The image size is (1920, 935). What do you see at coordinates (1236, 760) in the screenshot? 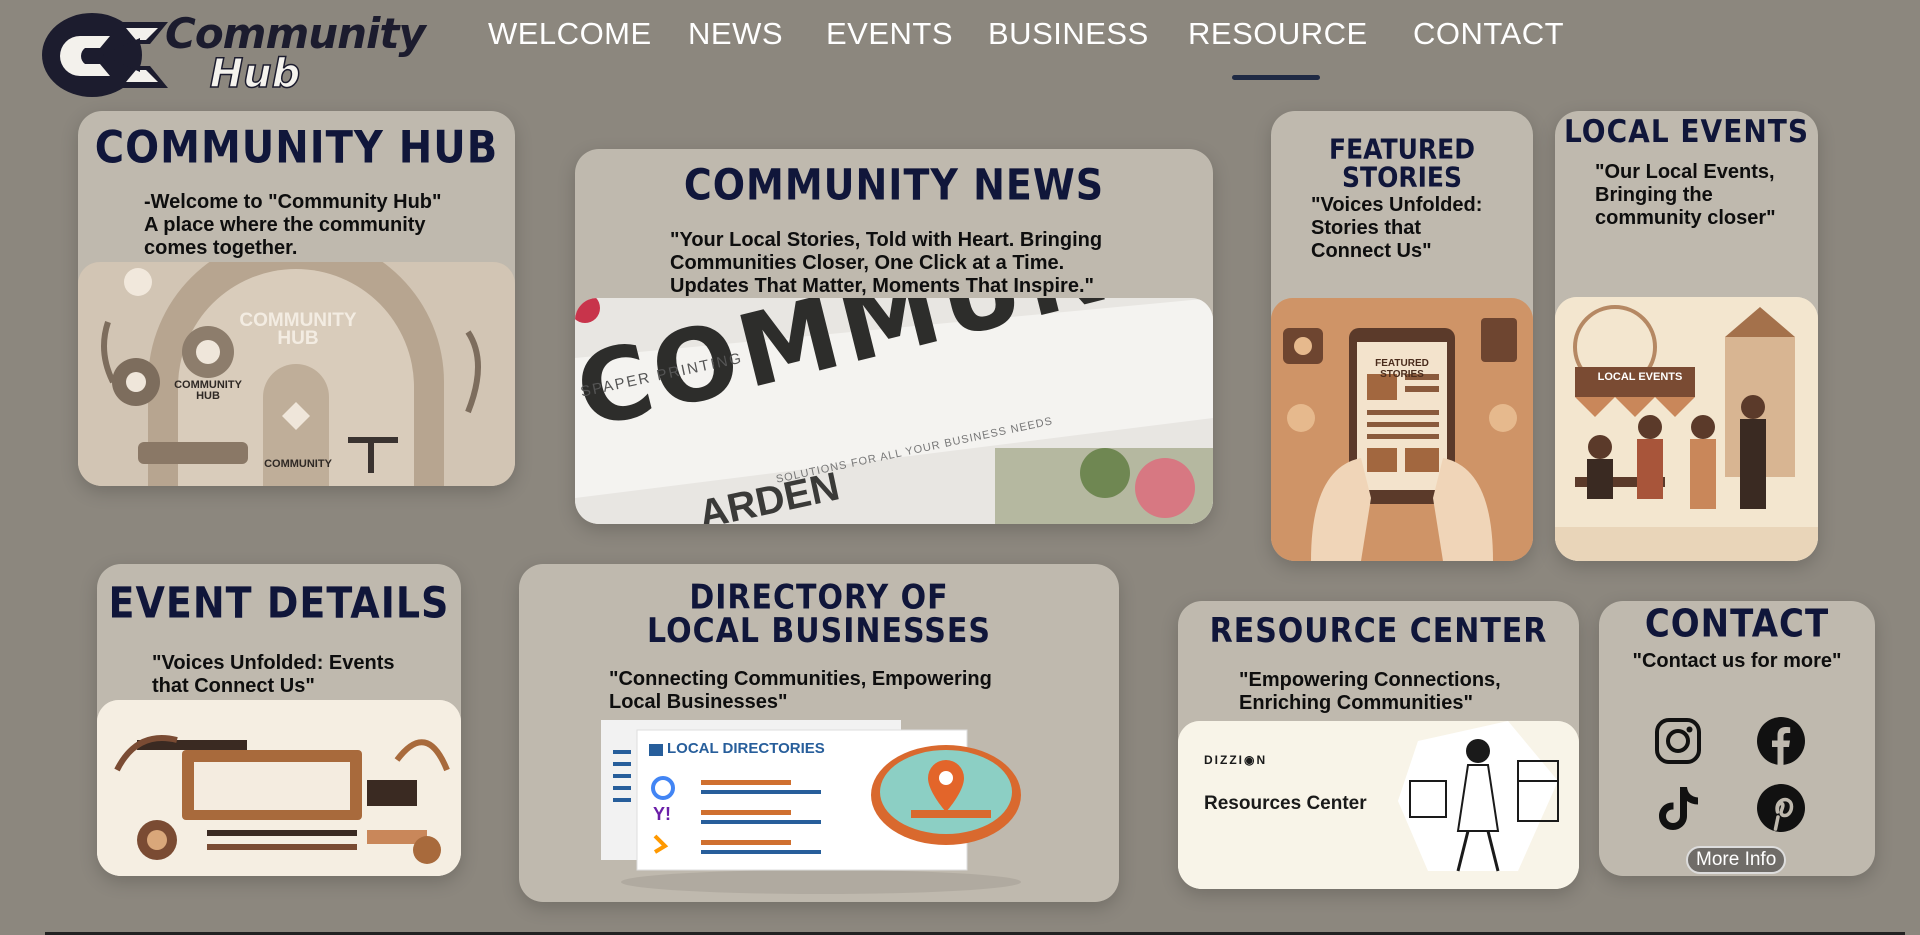
I see `resource-center-brand: DIZZI◉N` at bounding box center [1236, 760].